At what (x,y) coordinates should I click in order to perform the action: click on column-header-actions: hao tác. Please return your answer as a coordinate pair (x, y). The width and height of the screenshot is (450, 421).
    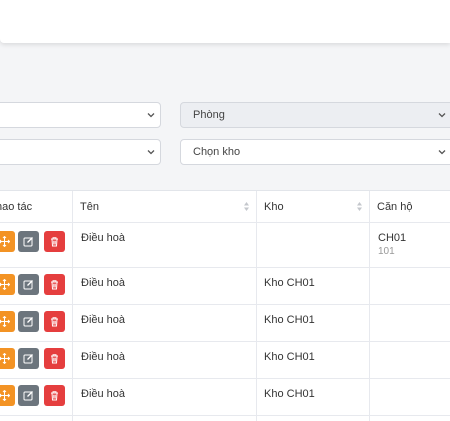
    Looking at the image, I should click on (36, 207).